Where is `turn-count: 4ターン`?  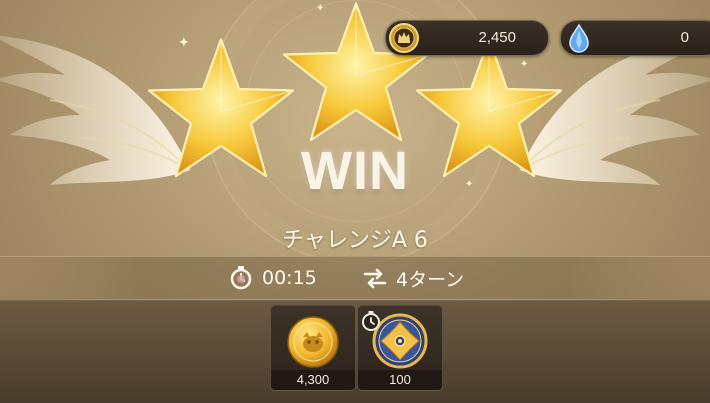
turn-count: 4ターン is located at coordinates (413, 278).